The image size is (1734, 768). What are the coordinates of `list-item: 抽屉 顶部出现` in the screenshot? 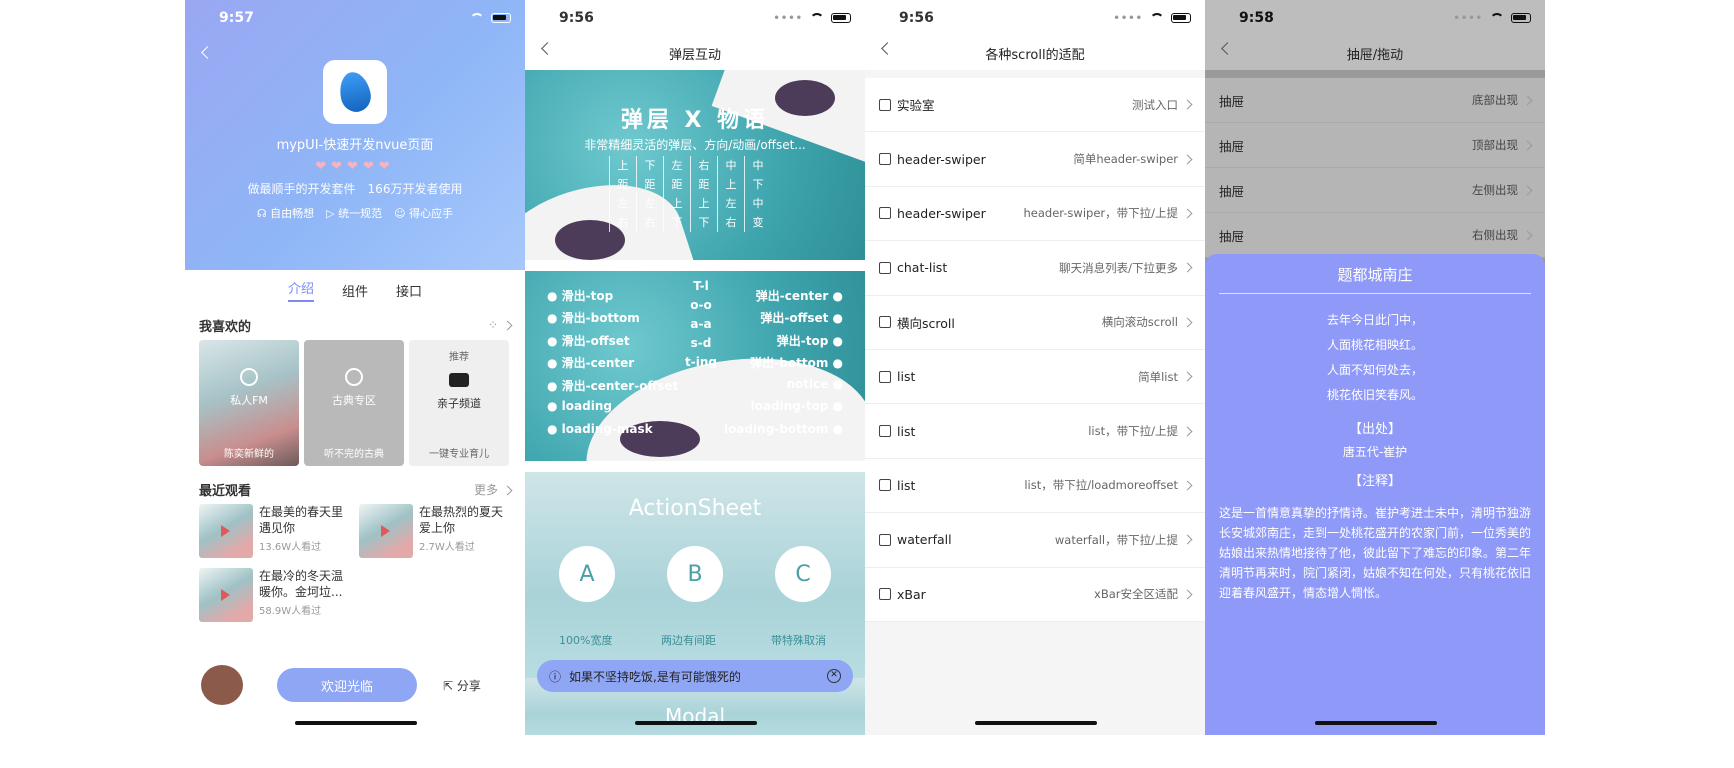 It's located at (1375, 145).